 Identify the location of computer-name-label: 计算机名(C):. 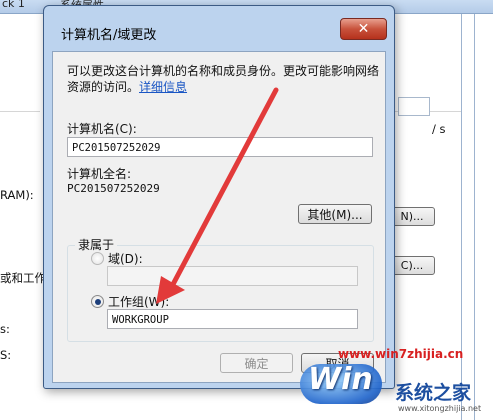
(102, 129).